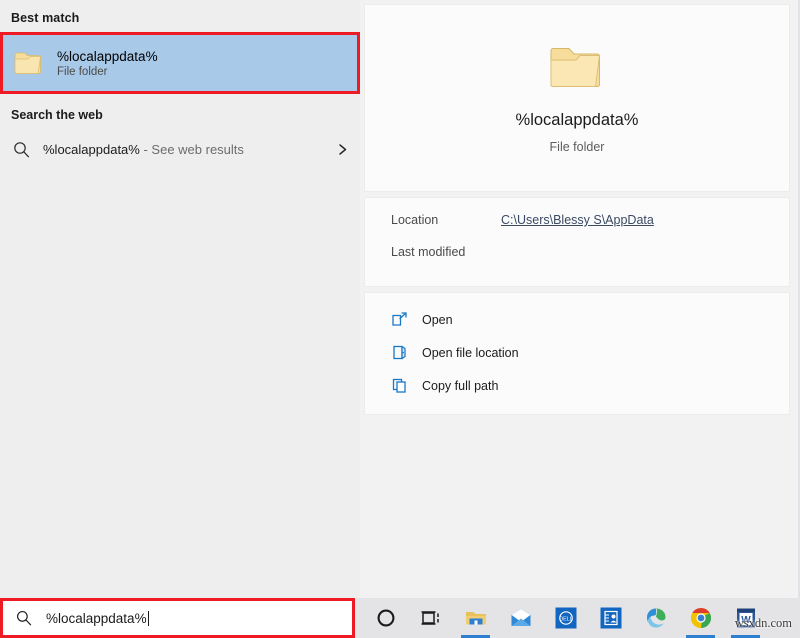 This screenshot has width=800, height=638. I want to click on taskbar-item-task-view, so click(430, 618).